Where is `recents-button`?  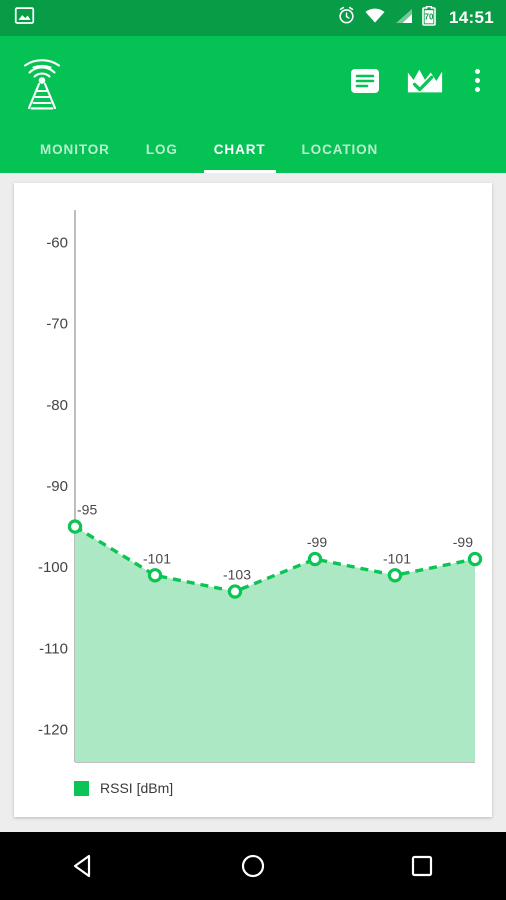 recents-button is located at coordinates (422, 866).